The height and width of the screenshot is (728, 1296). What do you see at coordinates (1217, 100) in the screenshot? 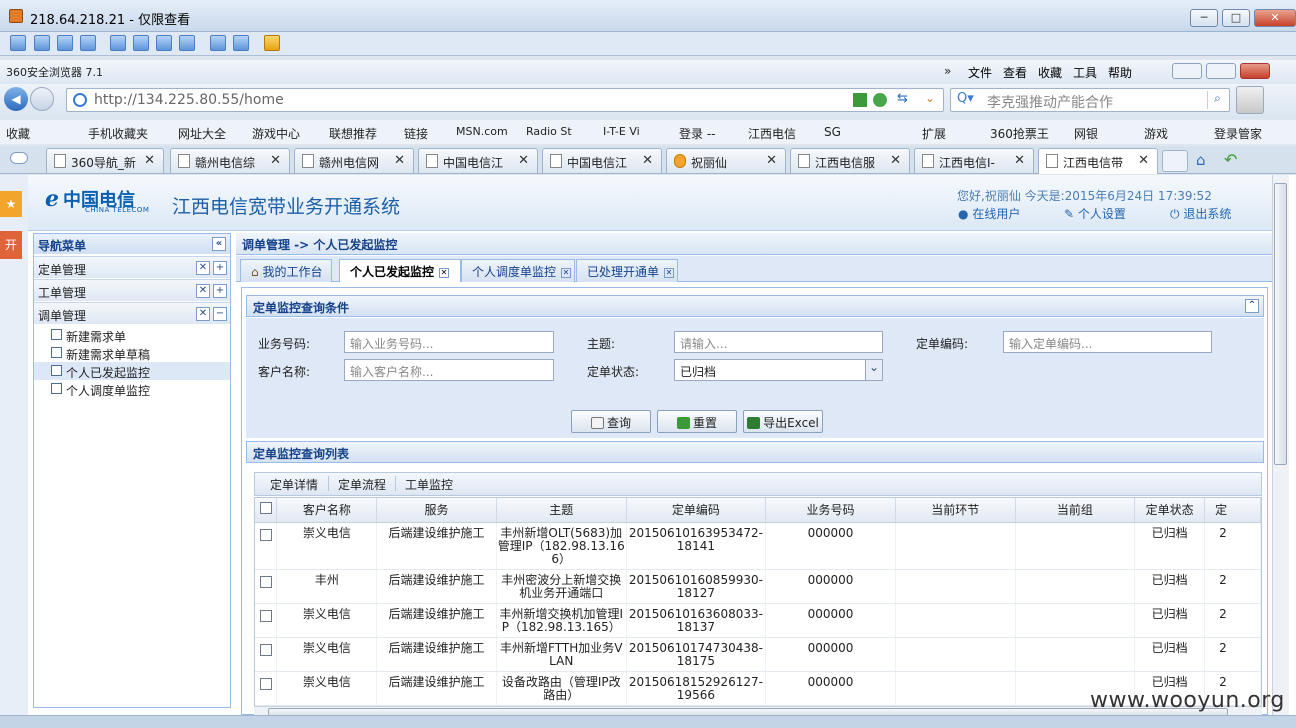
I see `search-icon: ⌕` at bounding box center [1217, 100].